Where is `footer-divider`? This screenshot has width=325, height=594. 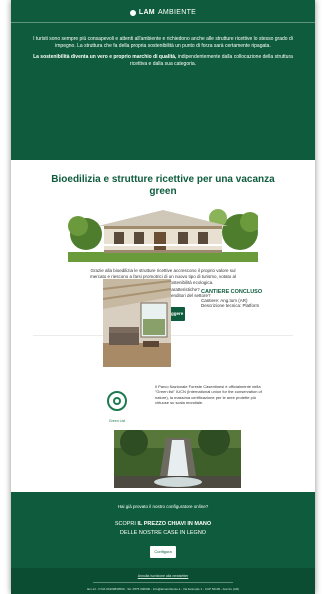
footer-divider is located at coordinates (163, 582).